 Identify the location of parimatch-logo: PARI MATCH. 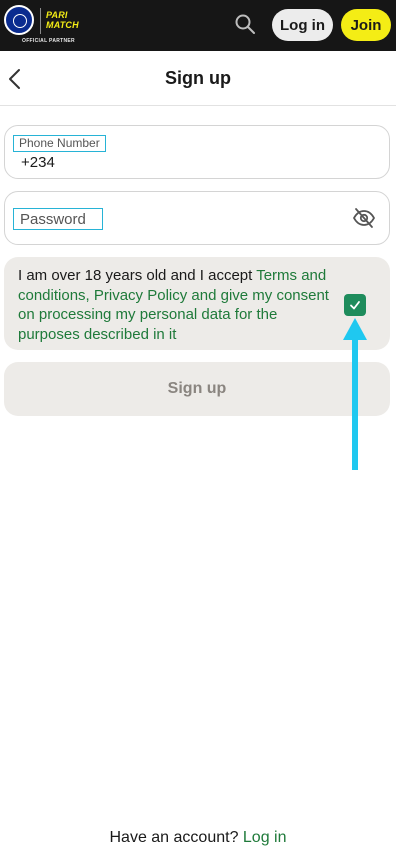
(67, 21).